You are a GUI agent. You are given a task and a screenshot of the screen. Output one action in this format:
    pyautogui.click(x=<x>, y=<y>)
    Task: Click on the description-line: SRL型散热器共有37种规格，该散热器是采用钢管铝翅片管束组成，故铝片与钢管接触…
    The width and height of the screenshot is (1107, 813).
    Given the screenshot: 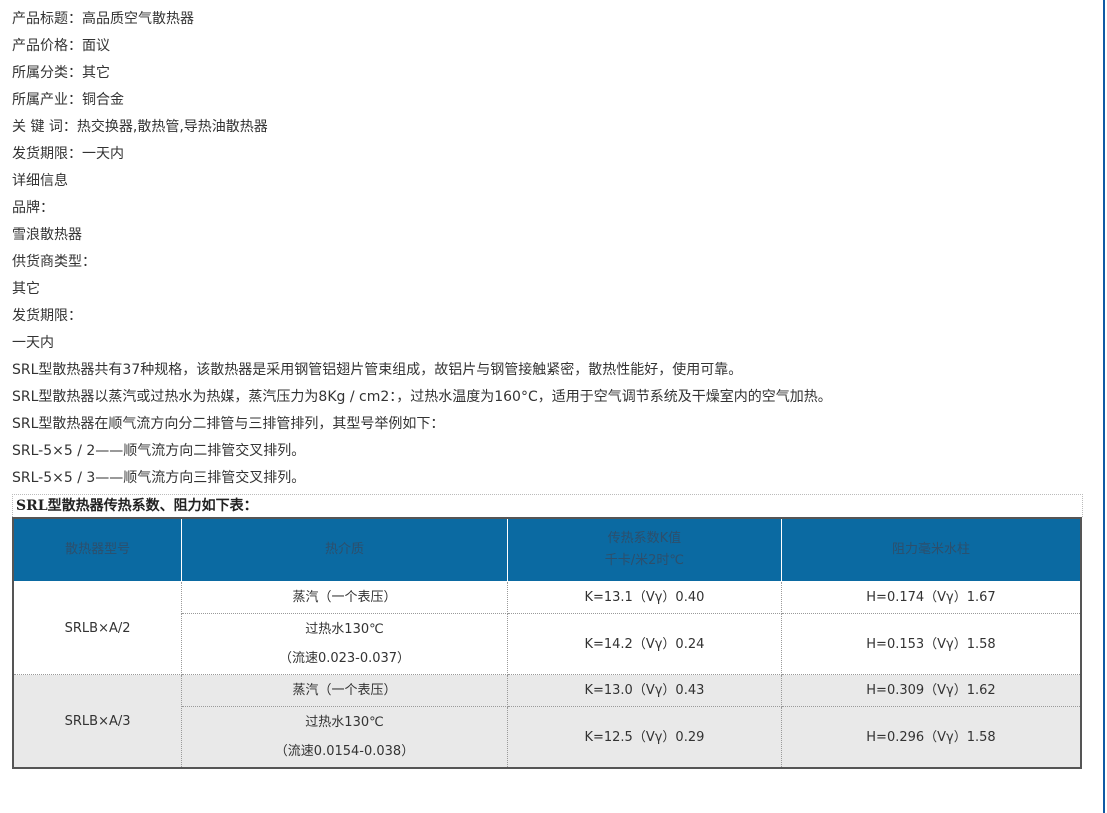 What is the action you would take?
    pyautogui.click(x=377, y=370)
    